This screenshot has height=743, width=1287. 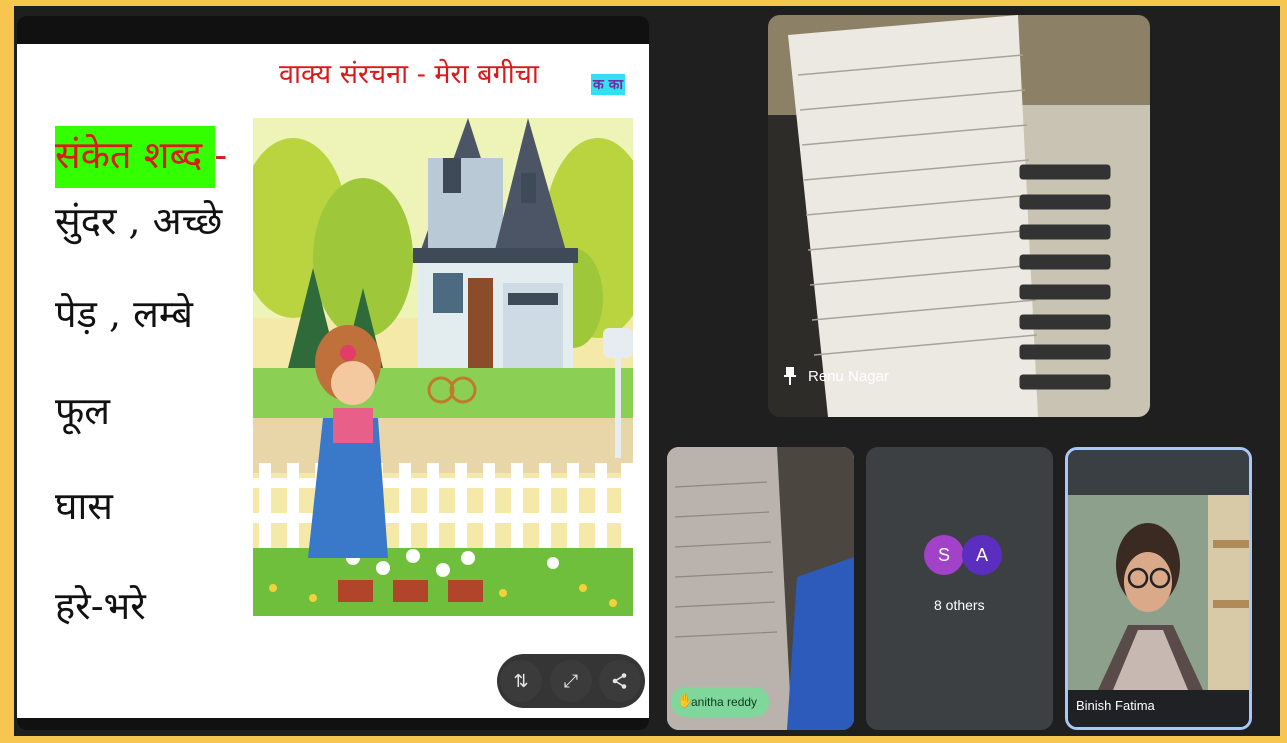 I want to click on share-icon, so click(x=620, y=681).